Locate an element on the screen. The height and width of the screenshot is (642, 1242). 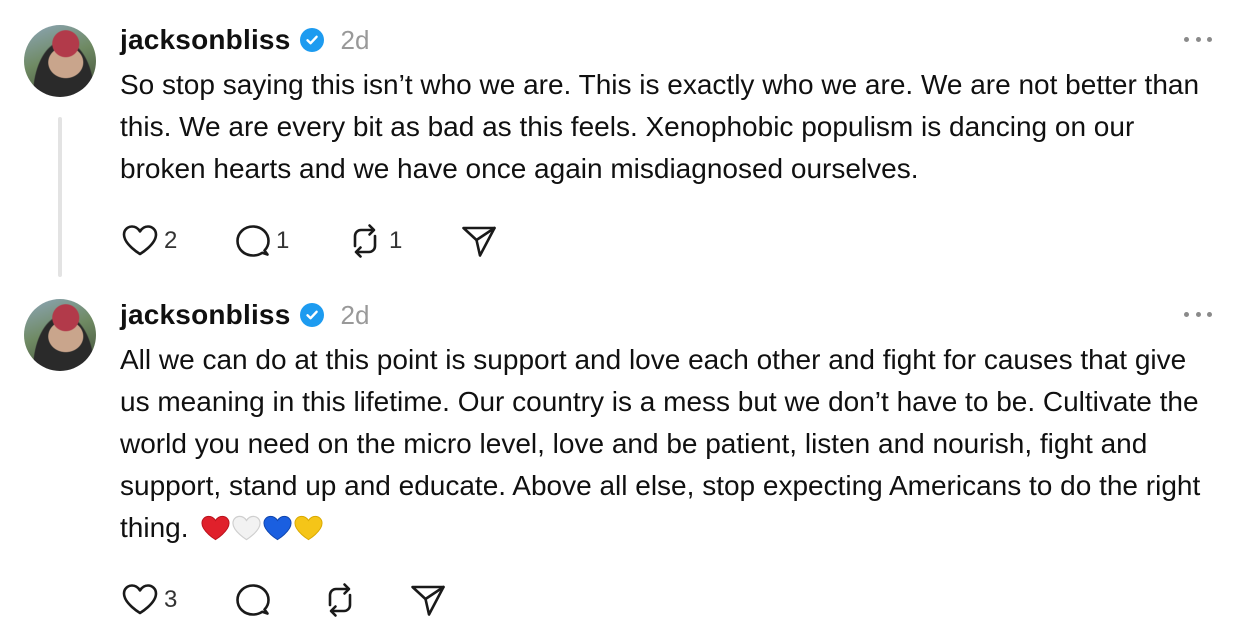
repost-button is located at coordinates (364, 600).